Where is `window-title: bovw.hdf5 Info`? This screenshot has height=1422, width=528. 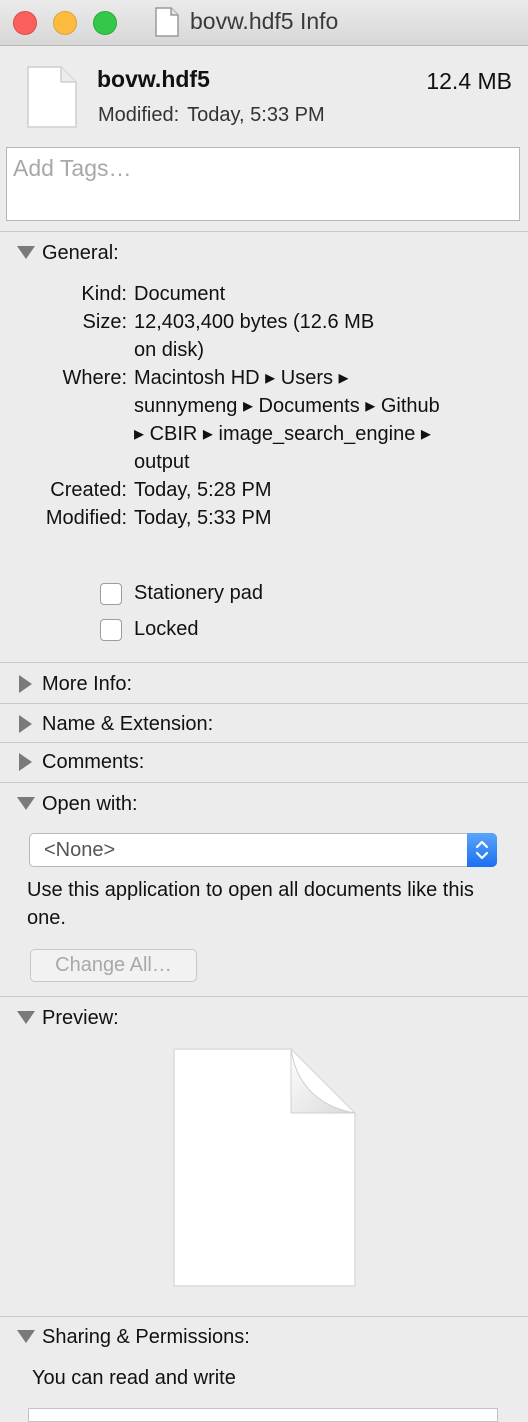
window-title: bovw.hdf5 Info is located at coordinates (264, 21).